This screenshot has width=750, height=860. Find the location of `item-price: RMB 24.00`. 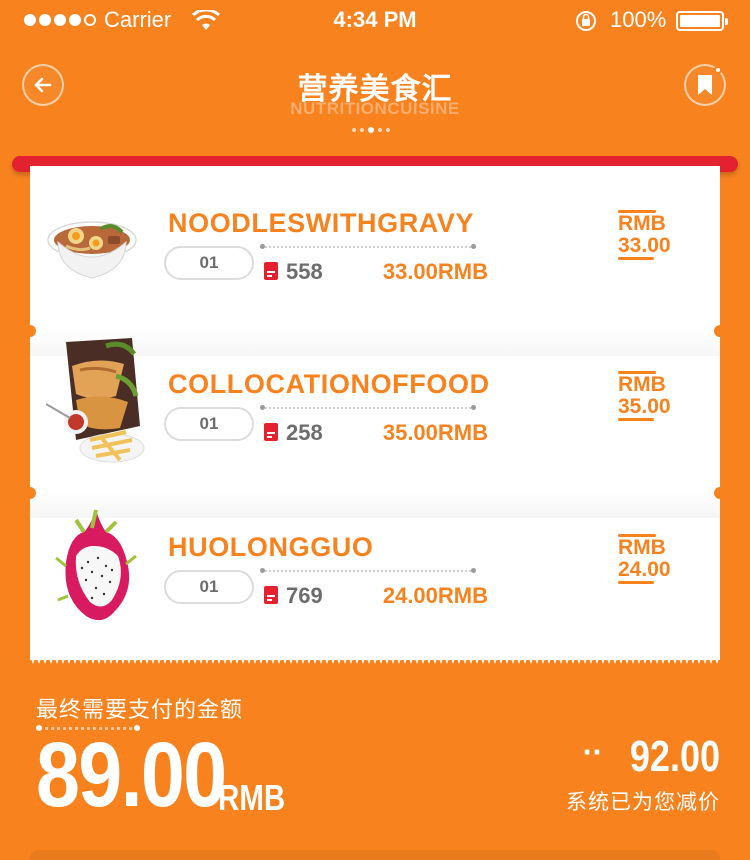

item-price: RMB 24.00 is located at coordinates (658, 559).